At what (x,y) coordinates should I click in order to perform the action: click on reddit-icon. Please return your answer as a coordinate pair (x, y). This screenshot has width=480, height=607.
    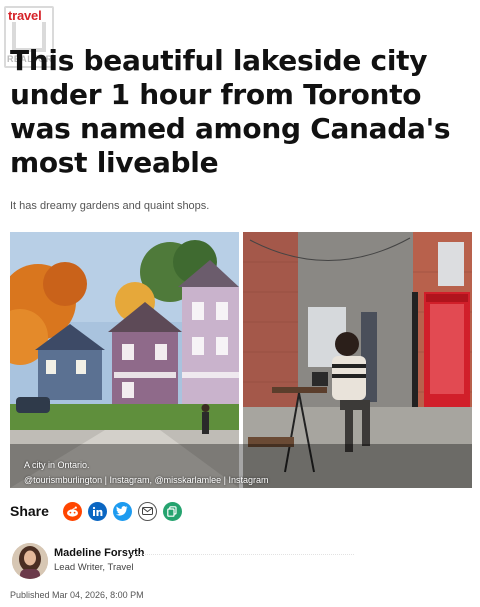
    Looking at the image, I should click on (72, 511).